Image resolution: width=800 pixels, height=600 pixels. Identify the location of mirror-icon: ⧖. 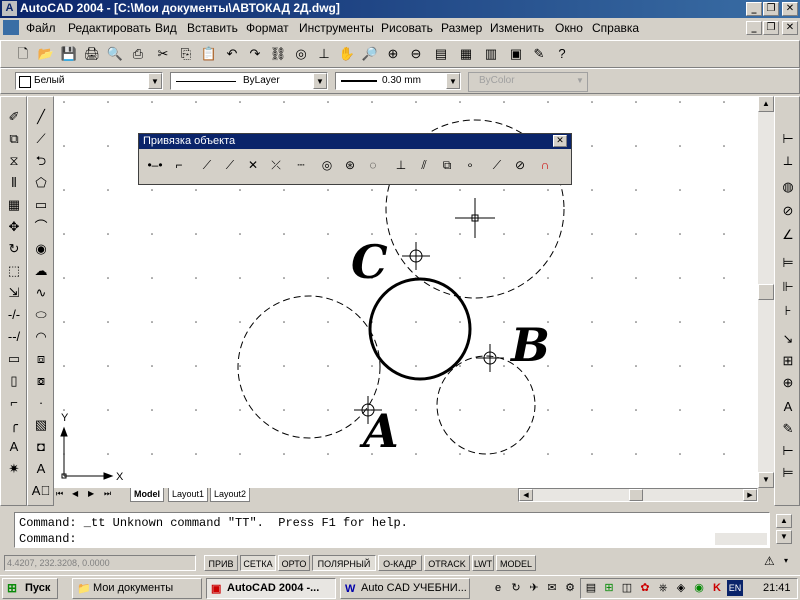
(14, 161).